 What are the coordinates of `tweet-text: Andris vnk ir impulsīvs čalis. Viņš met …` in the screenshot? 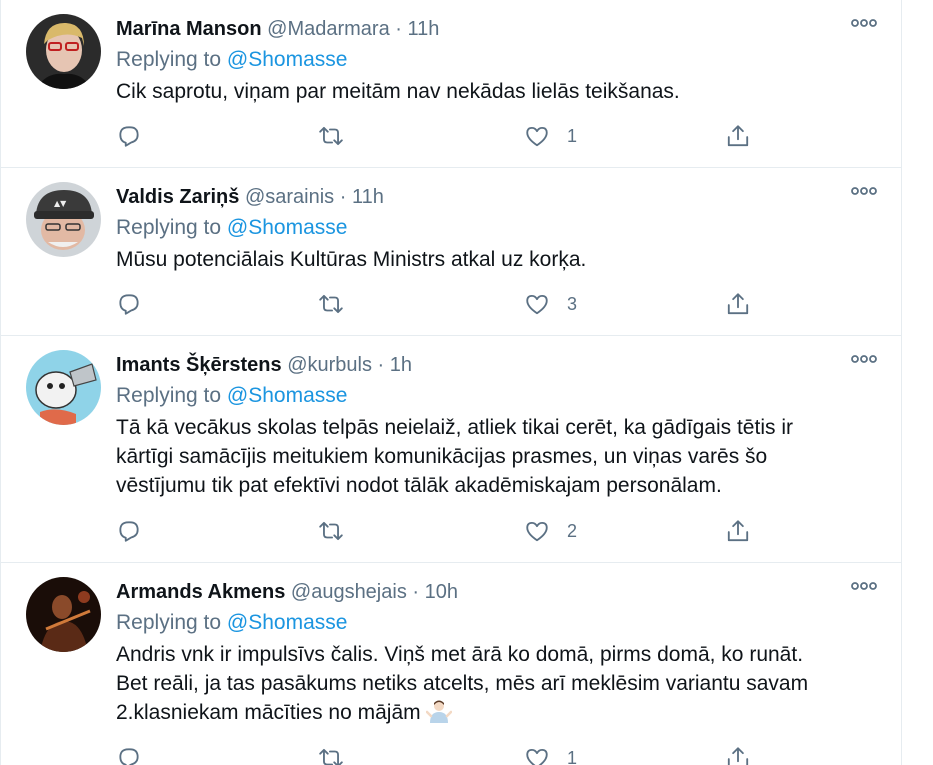 It's located at (498, 683).